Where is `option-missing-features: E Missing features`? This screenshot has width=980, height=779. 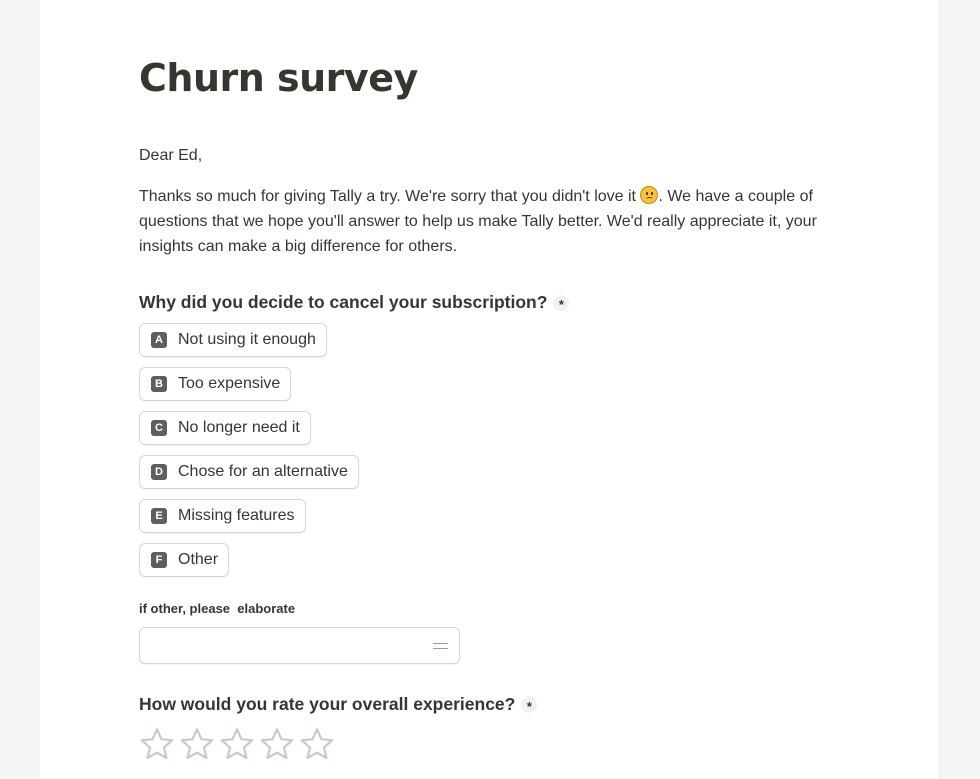
option-missing-features: E Missing features is located at coordinates (222, 516).